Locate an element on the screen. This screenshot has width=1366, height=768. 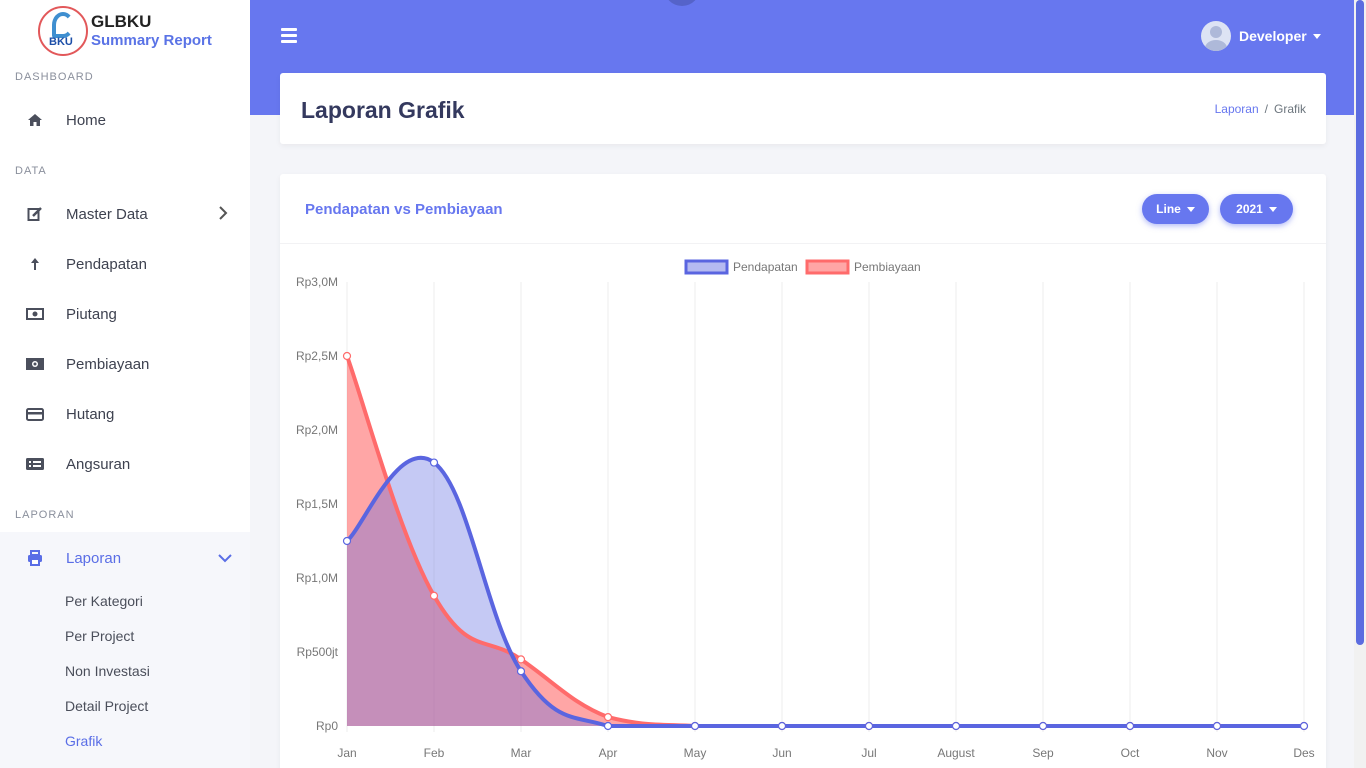
credit-card-icon is located at coordinates (35, 414).